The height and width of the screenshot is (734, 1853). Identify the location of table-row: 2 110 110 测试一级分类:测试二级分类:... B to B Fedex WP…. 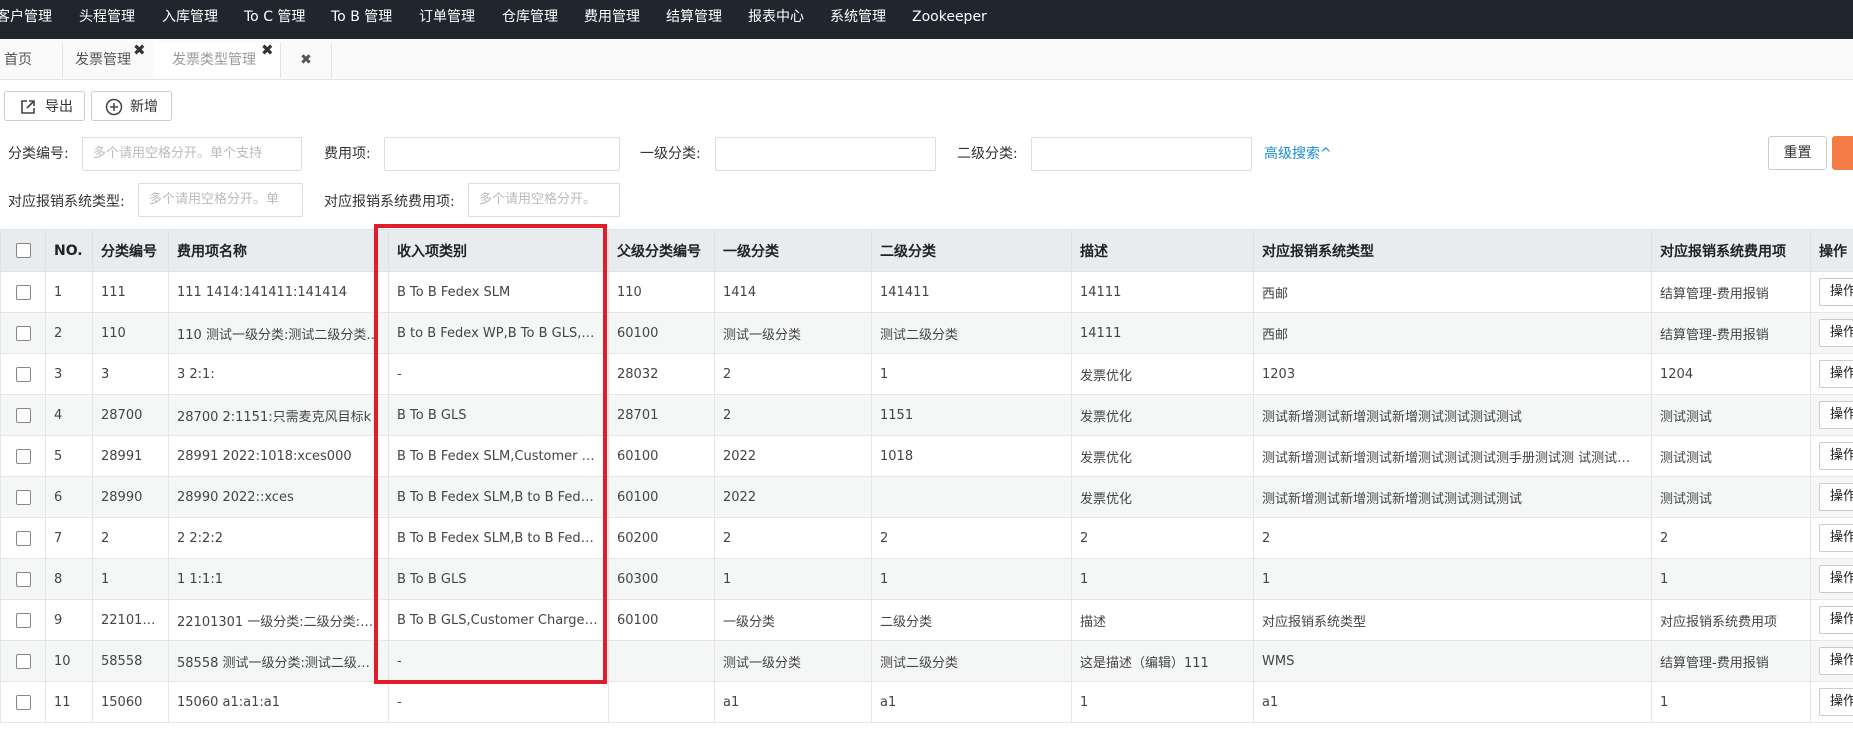
(926, 333).